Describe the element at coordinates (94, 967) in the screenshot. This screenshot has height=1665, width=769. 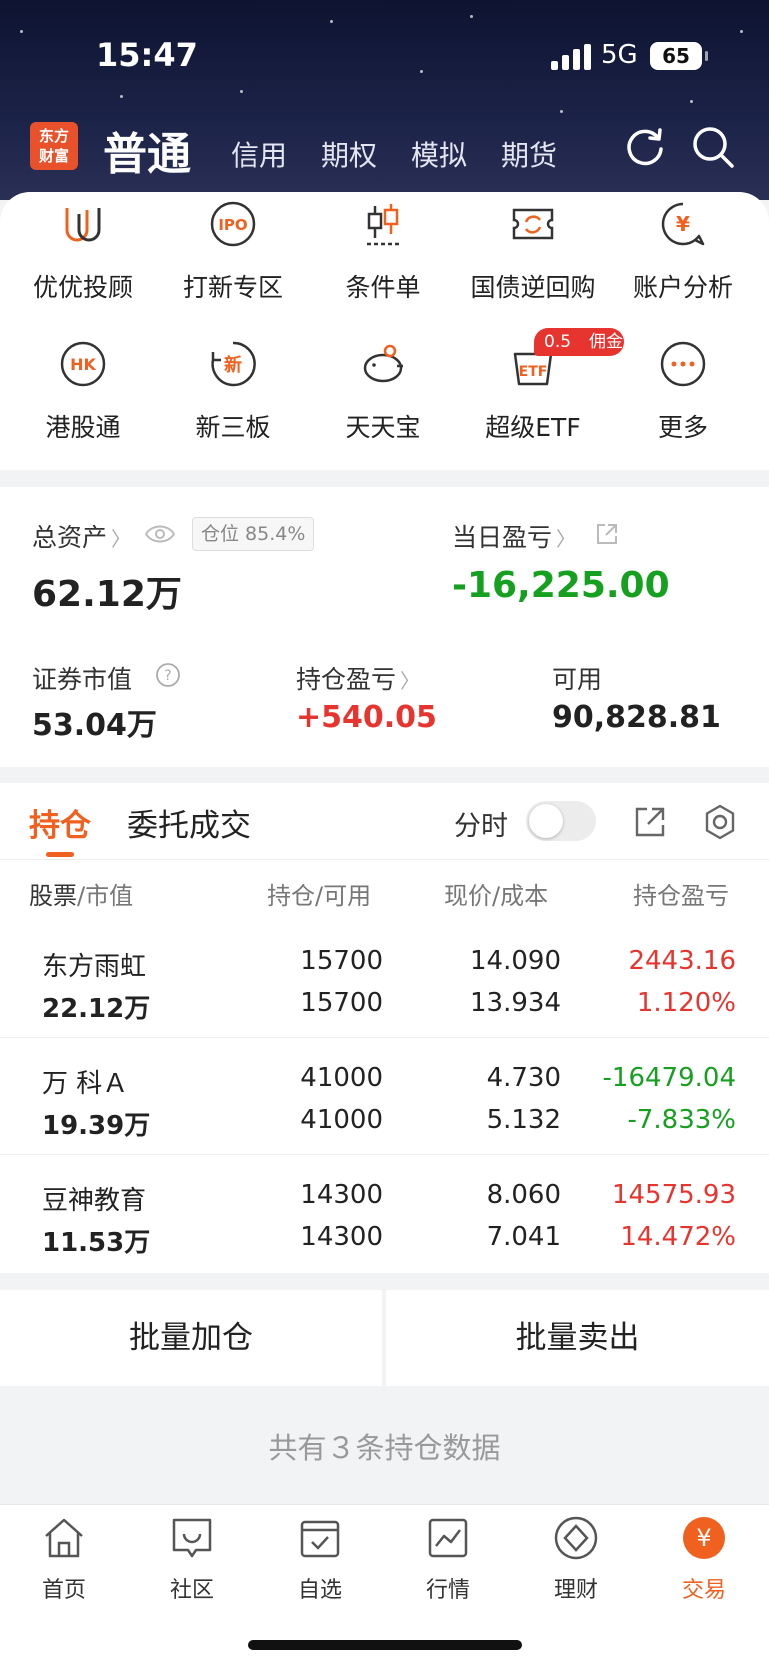
I see `stock-name: 东方雨虹` at that location.